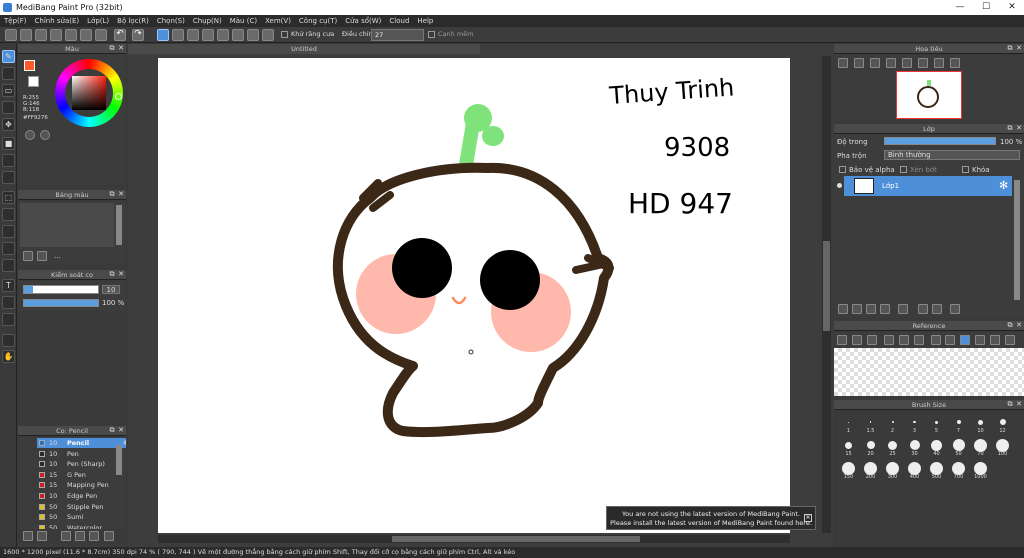  I want to click on new-file-icon, so click(26, 35).